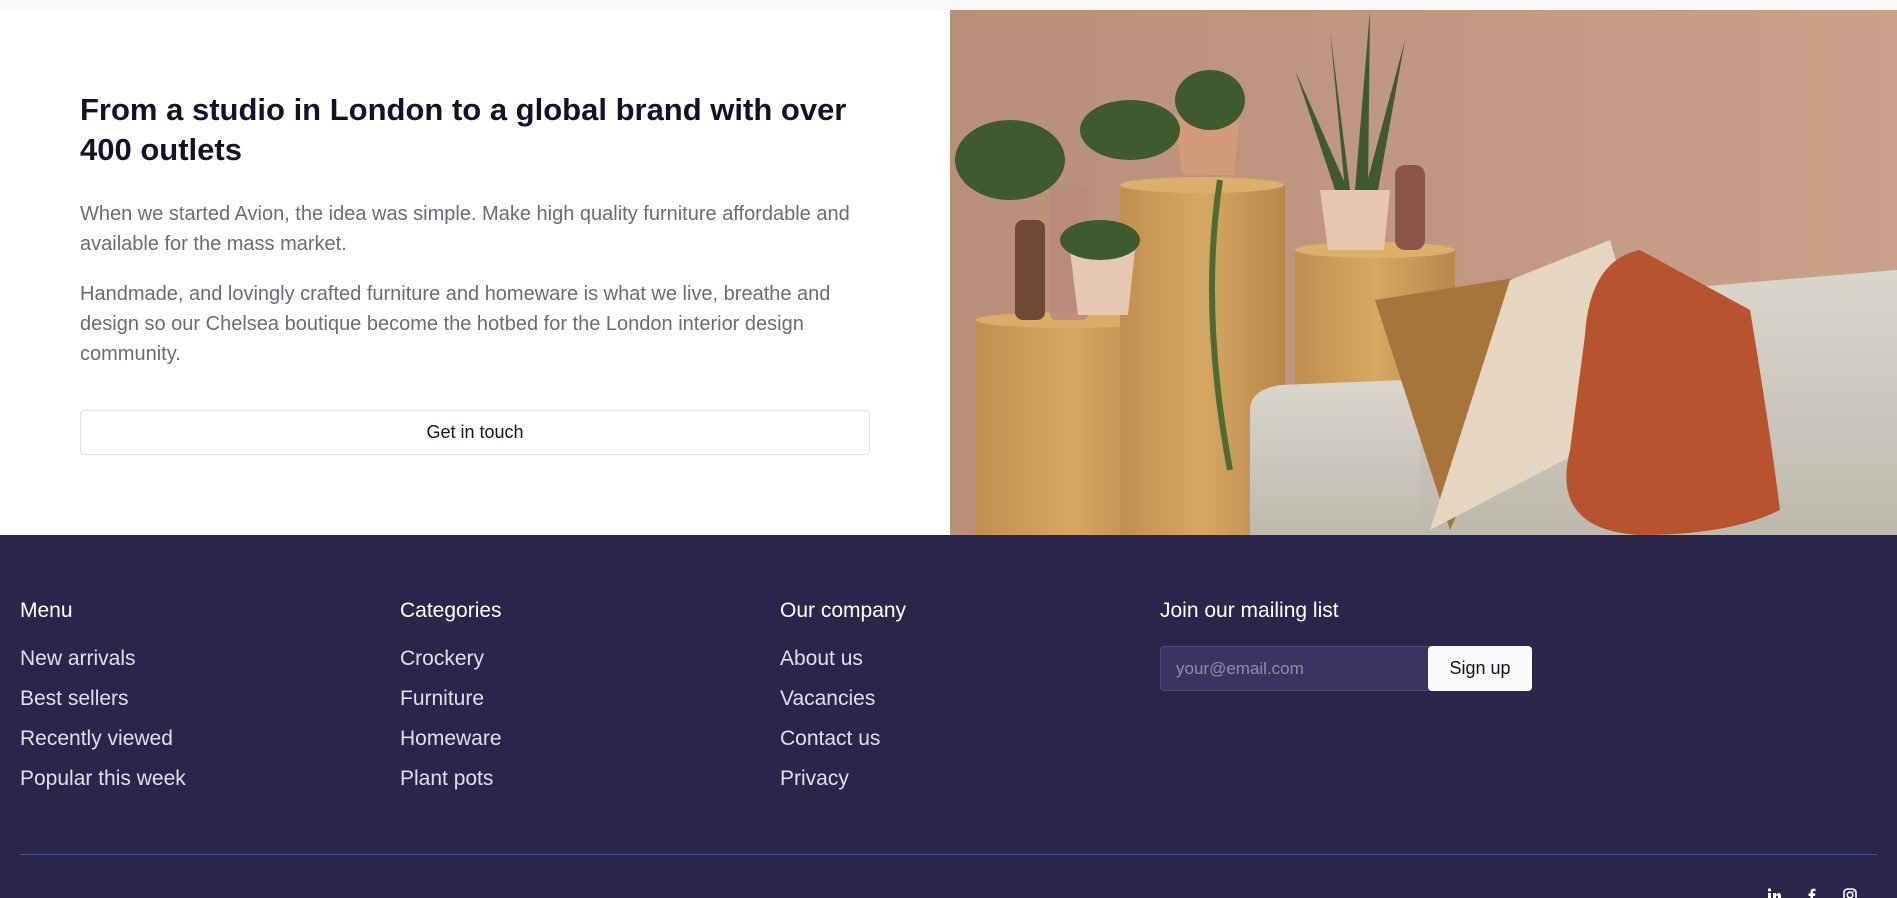 The height and width of the screenshot is (898, 1897). Describe the element at coordinates (1480, 668) in the screenshot. I see `sign-up-button: Sign up` at that location.